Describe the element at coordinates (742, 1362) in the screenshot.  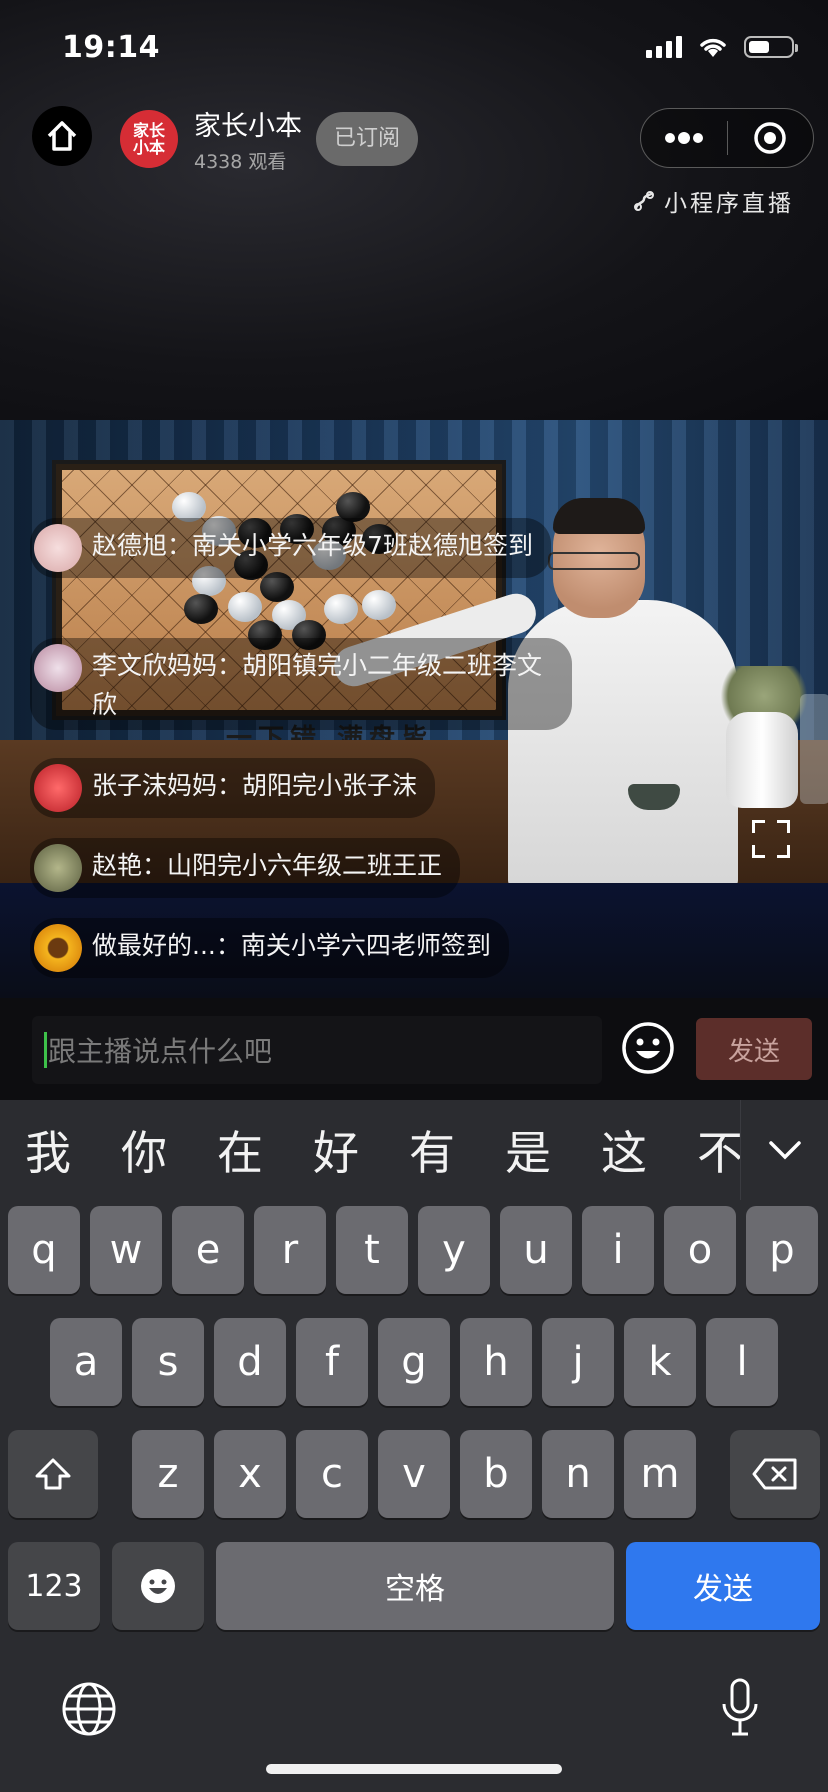
I see `key-l: l` at that location.